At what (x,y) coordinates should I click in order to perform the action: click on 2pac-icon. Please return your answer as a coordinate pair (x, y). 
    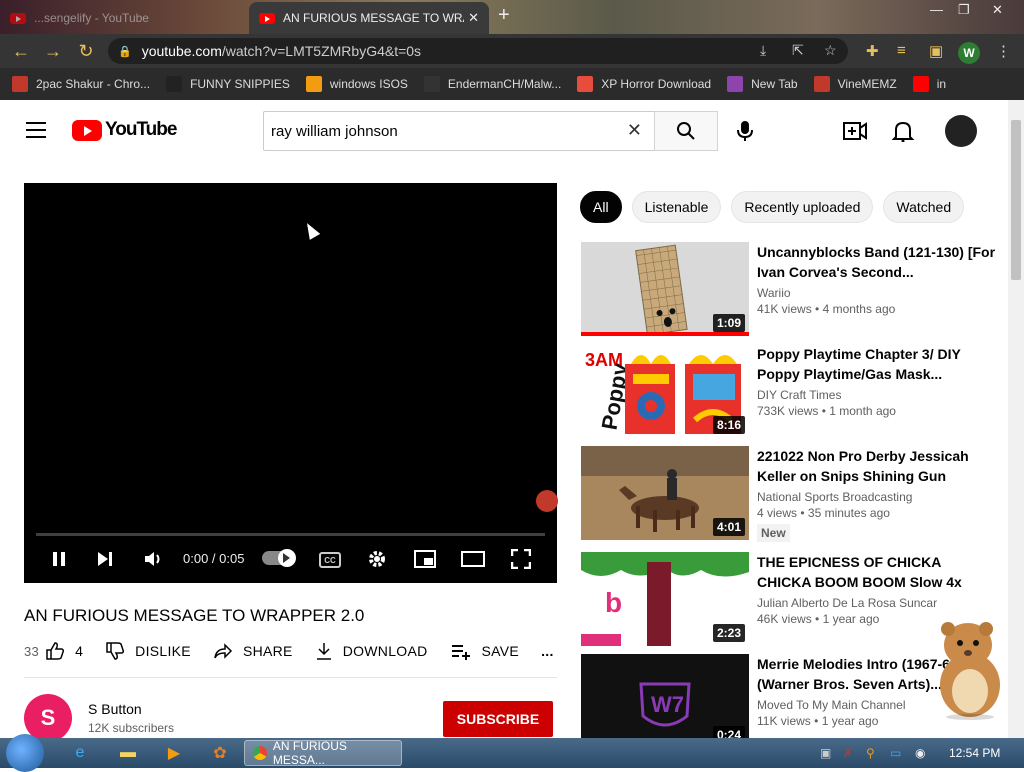
    Looking at the image, I should click on (20, 84).